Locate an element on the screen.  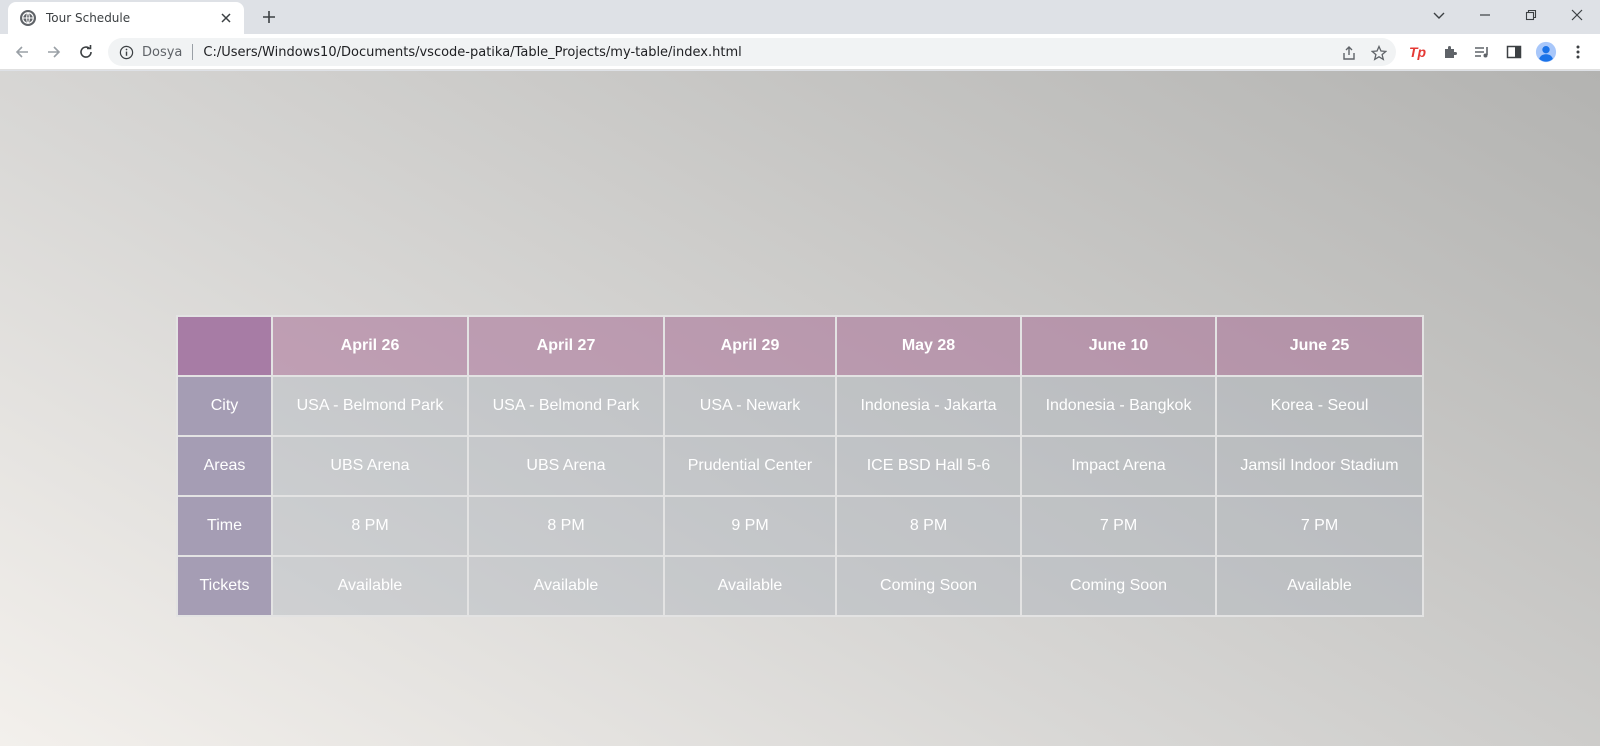
column-header: June 25 is located at coordinates (1319, 346).